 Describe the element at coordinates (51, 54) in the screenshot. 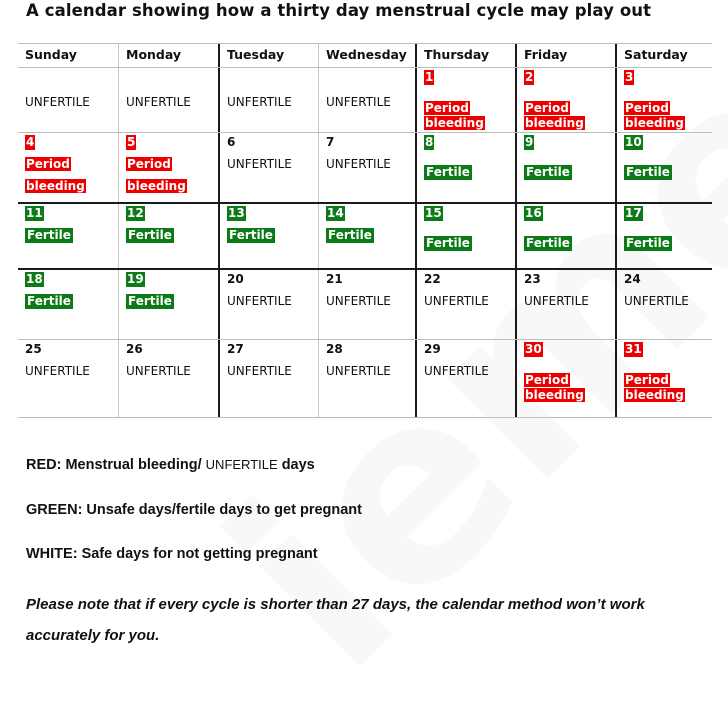

I see `header-sunday: Sunday` at that location.